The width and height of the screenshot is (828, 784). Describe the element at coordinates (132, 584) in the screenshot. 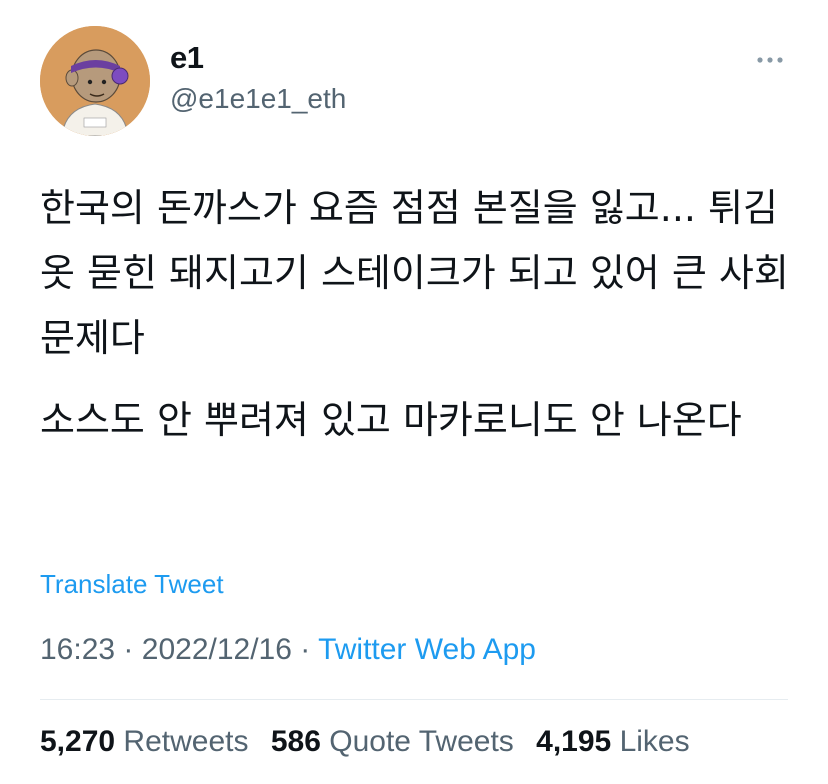

I see `translate-tweet-link: Translate Tweet` at that location.